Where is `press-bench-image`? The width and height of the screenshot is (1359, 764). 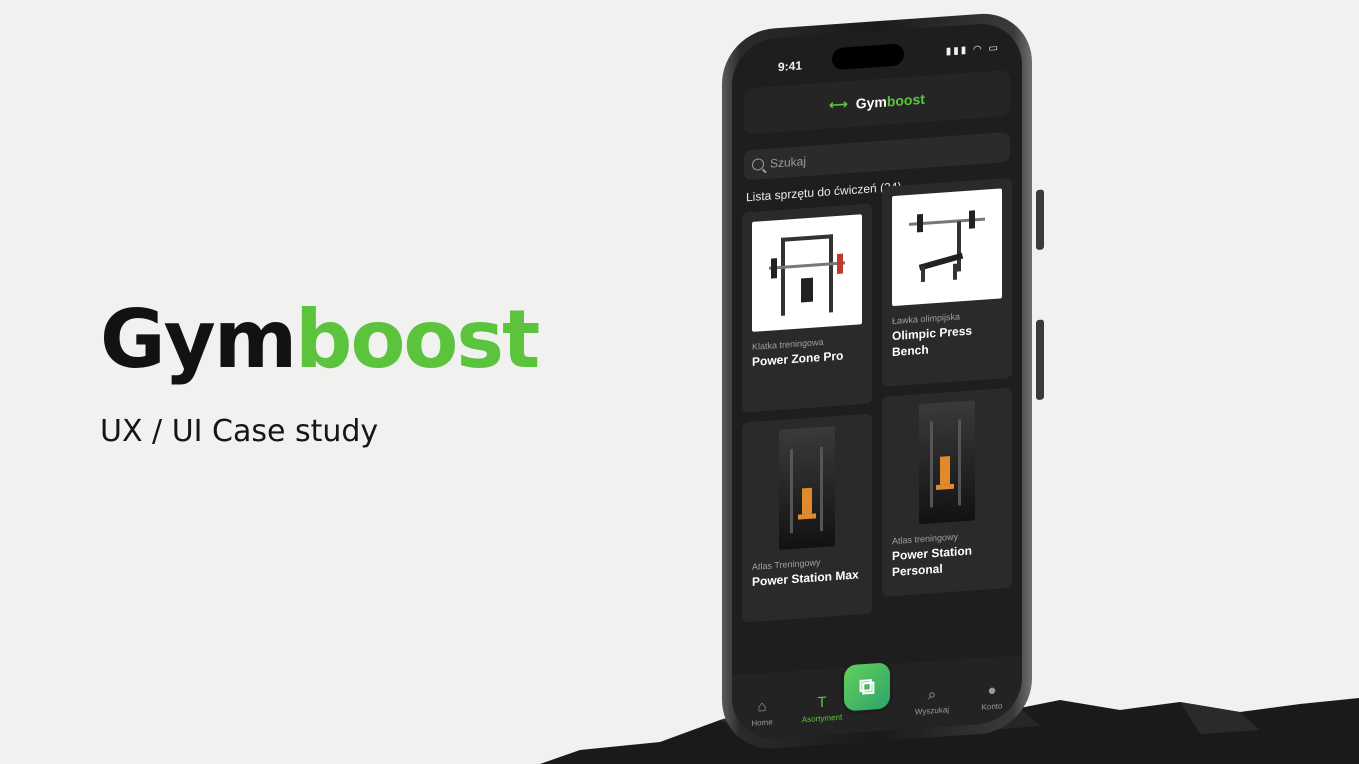
press-bench-image is located at coordinates (947, 247).